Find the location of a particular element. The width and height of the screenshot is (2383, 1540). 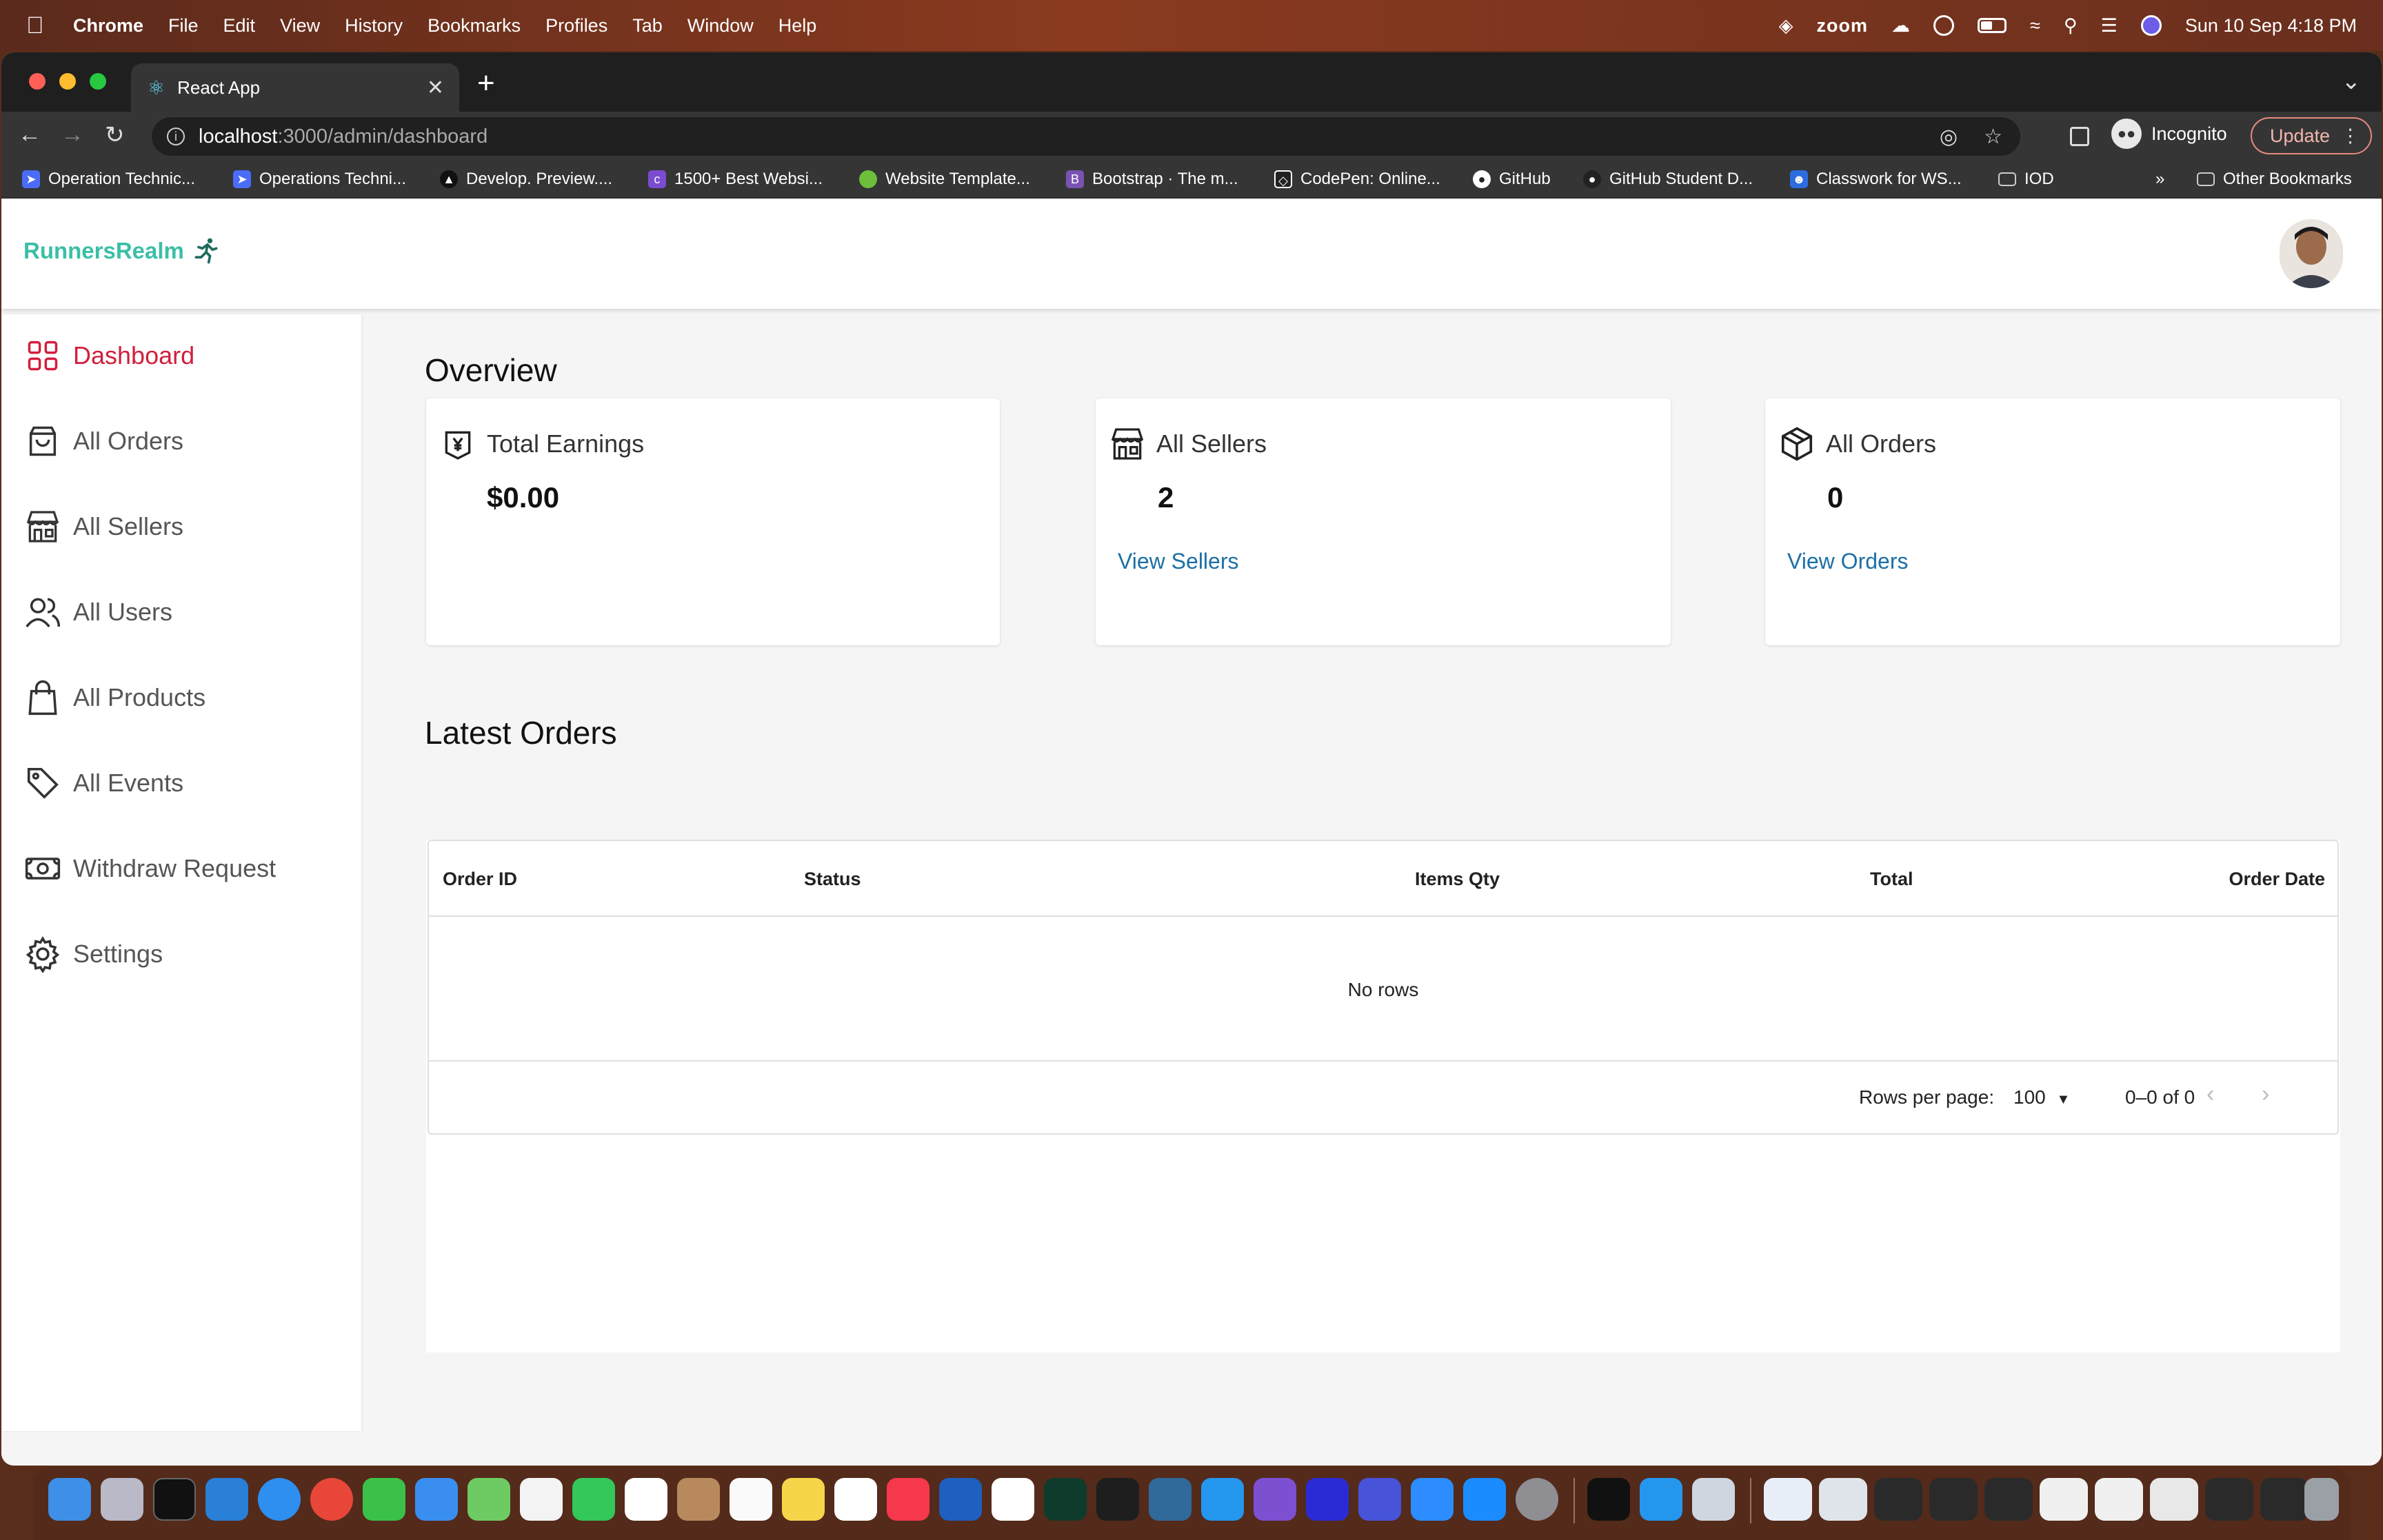

reminders-icon is located at coordinates (751, 1499).